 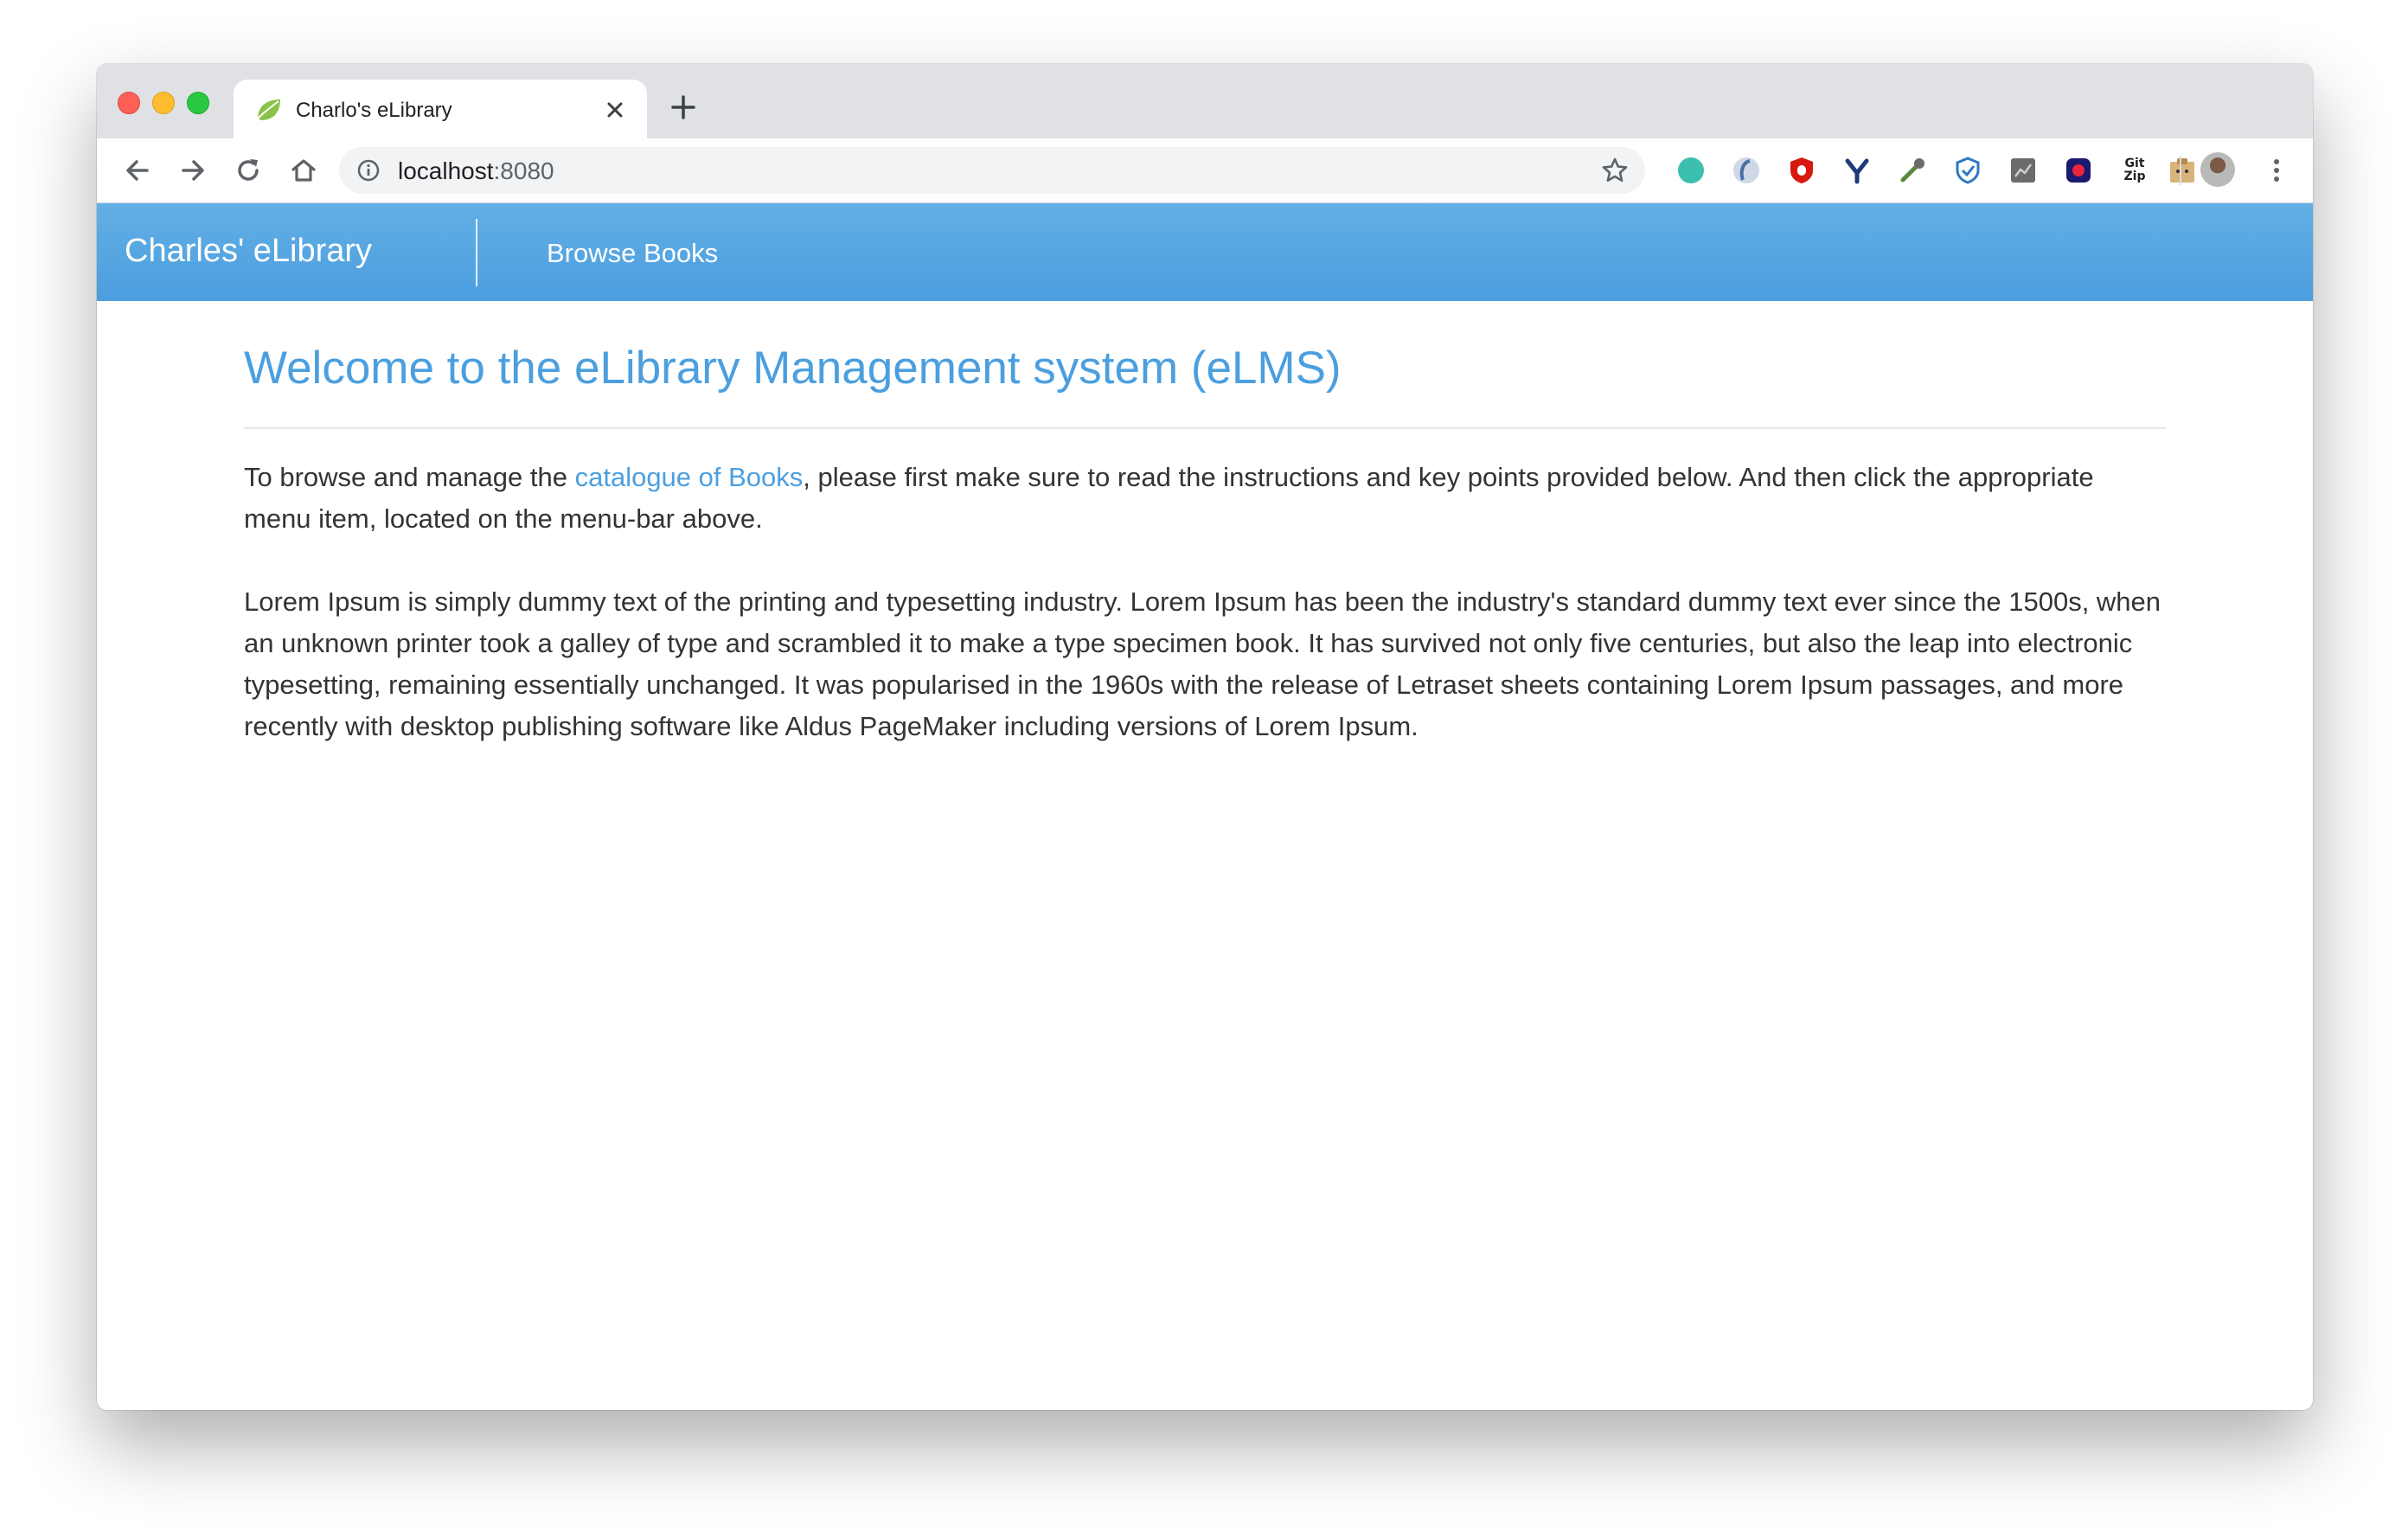 What do you see at coordinates (446, 170) in the screenshot?
I see `url-host: localhost` at bounding box center [446, 170].